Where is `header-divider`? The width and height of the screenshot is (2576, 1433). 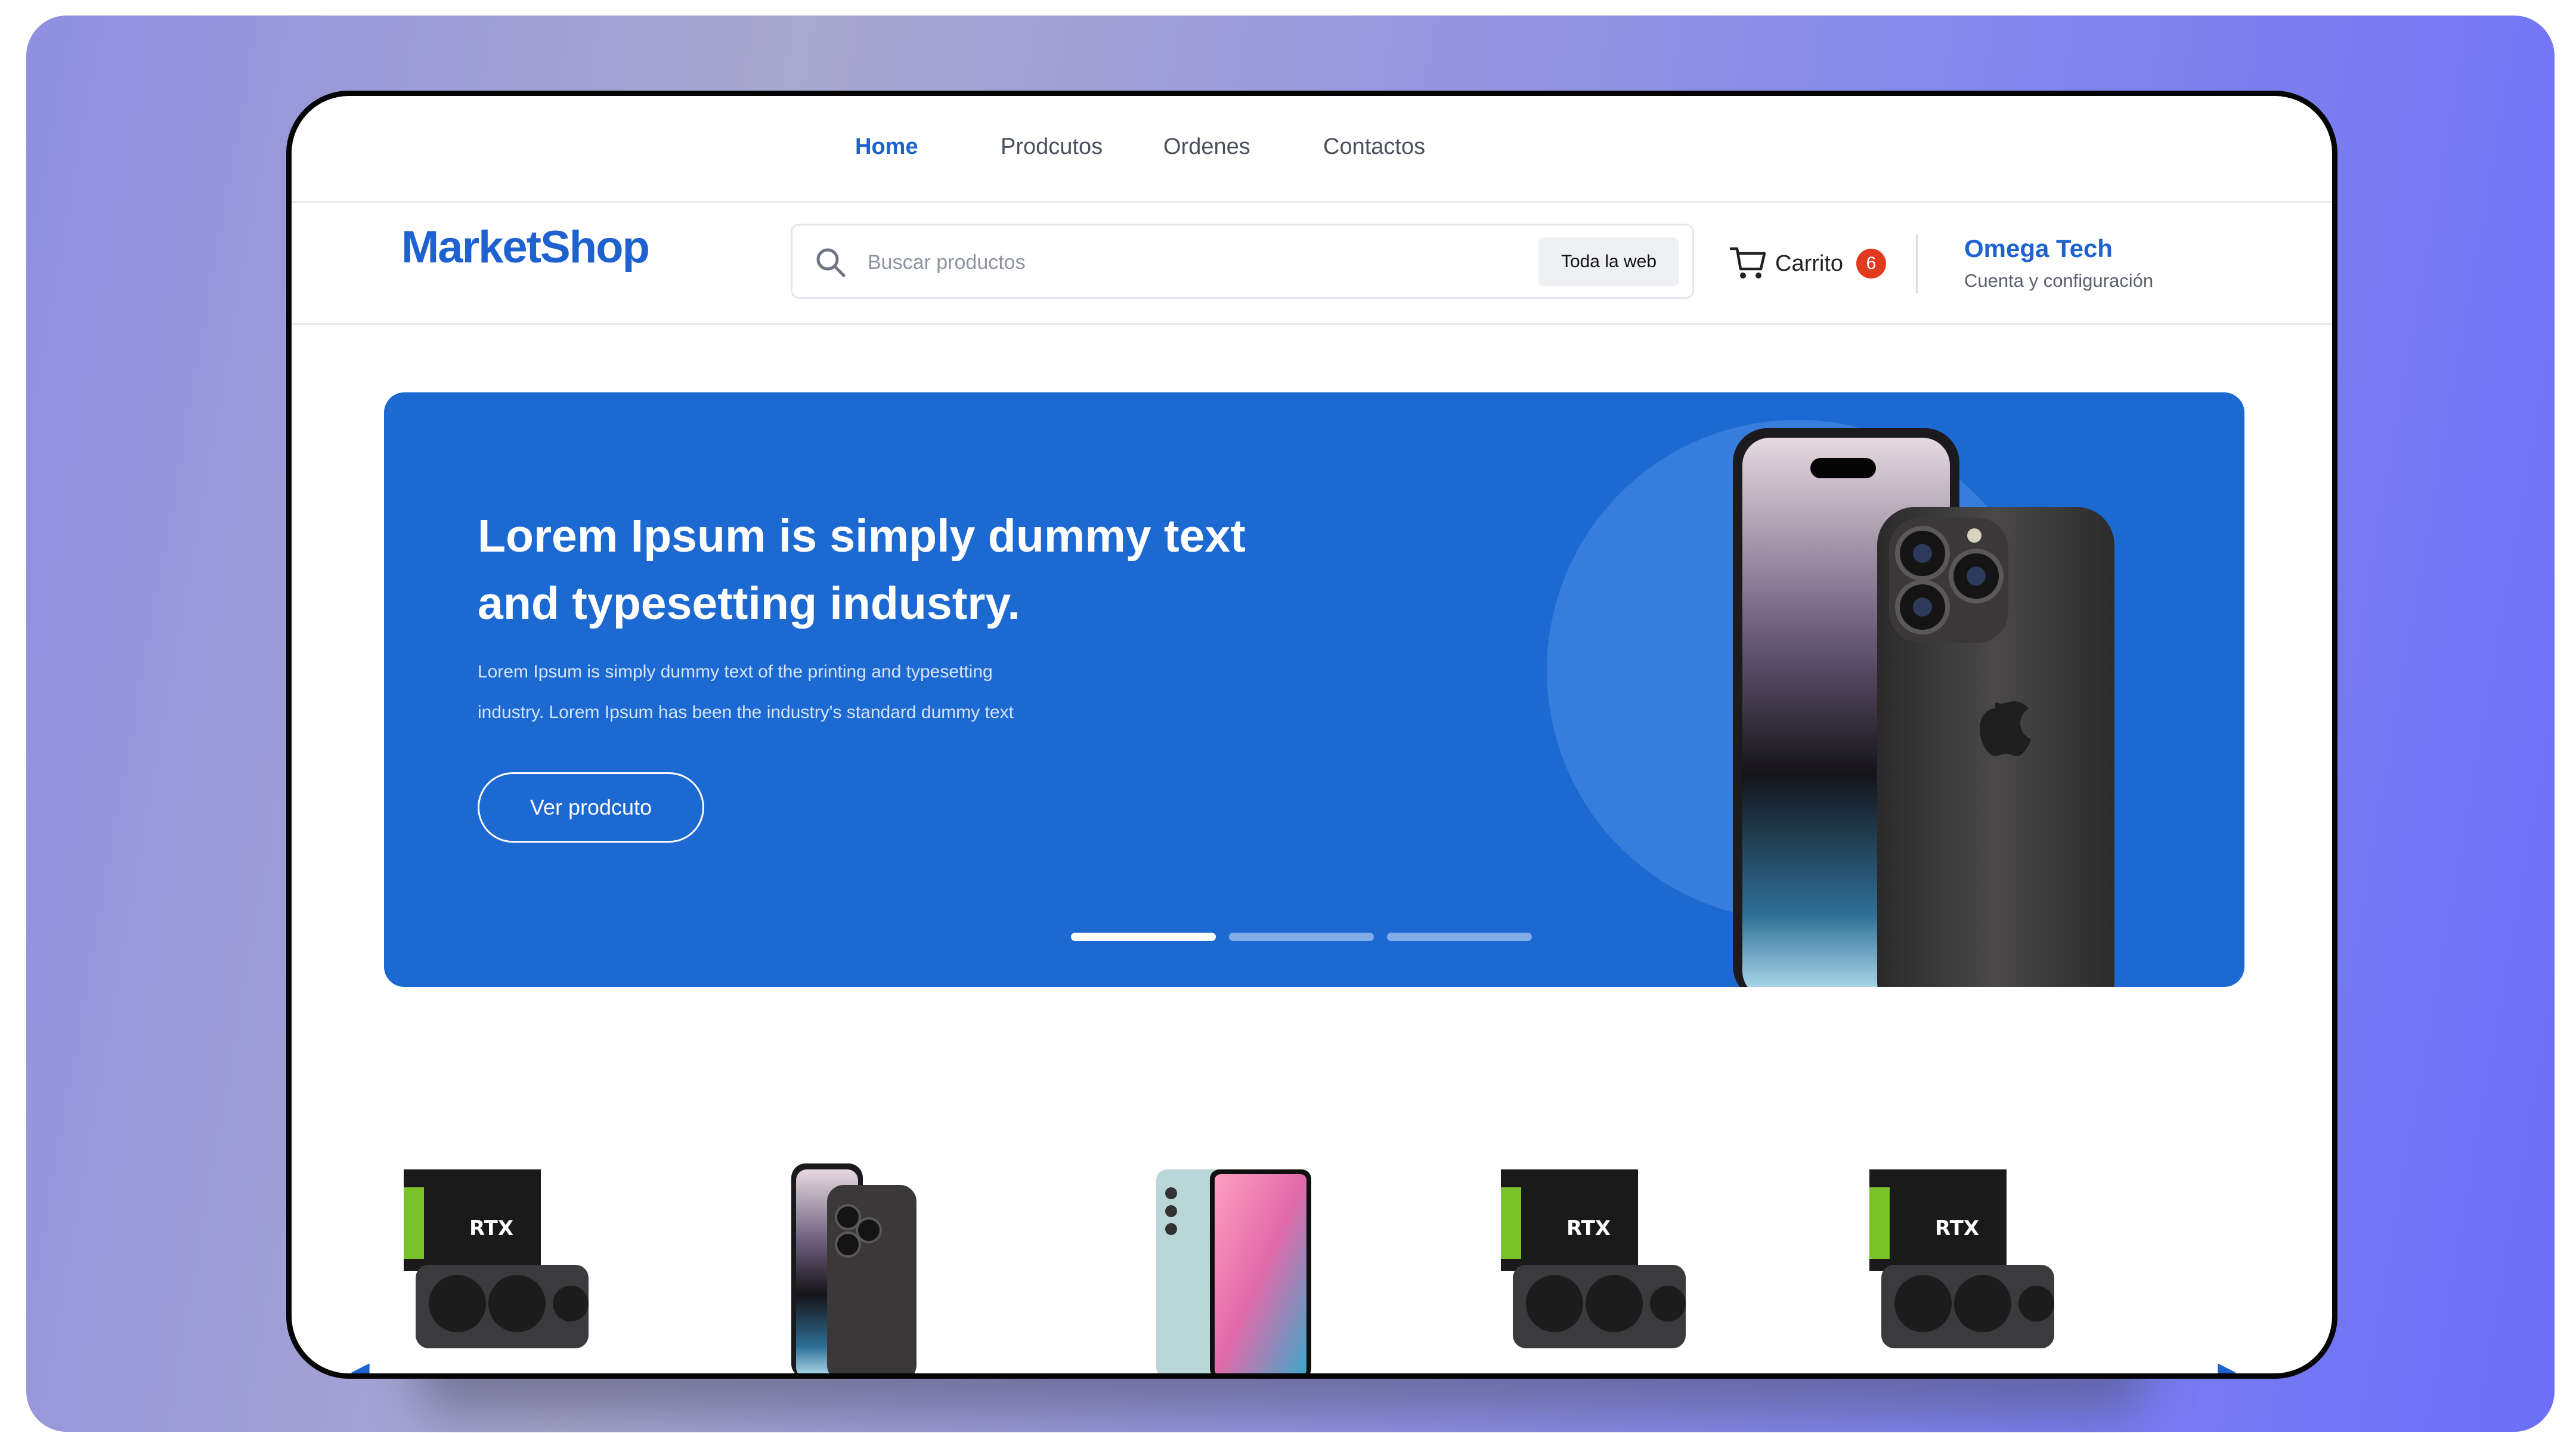 header-divider is located at coordinates (1917, 263).